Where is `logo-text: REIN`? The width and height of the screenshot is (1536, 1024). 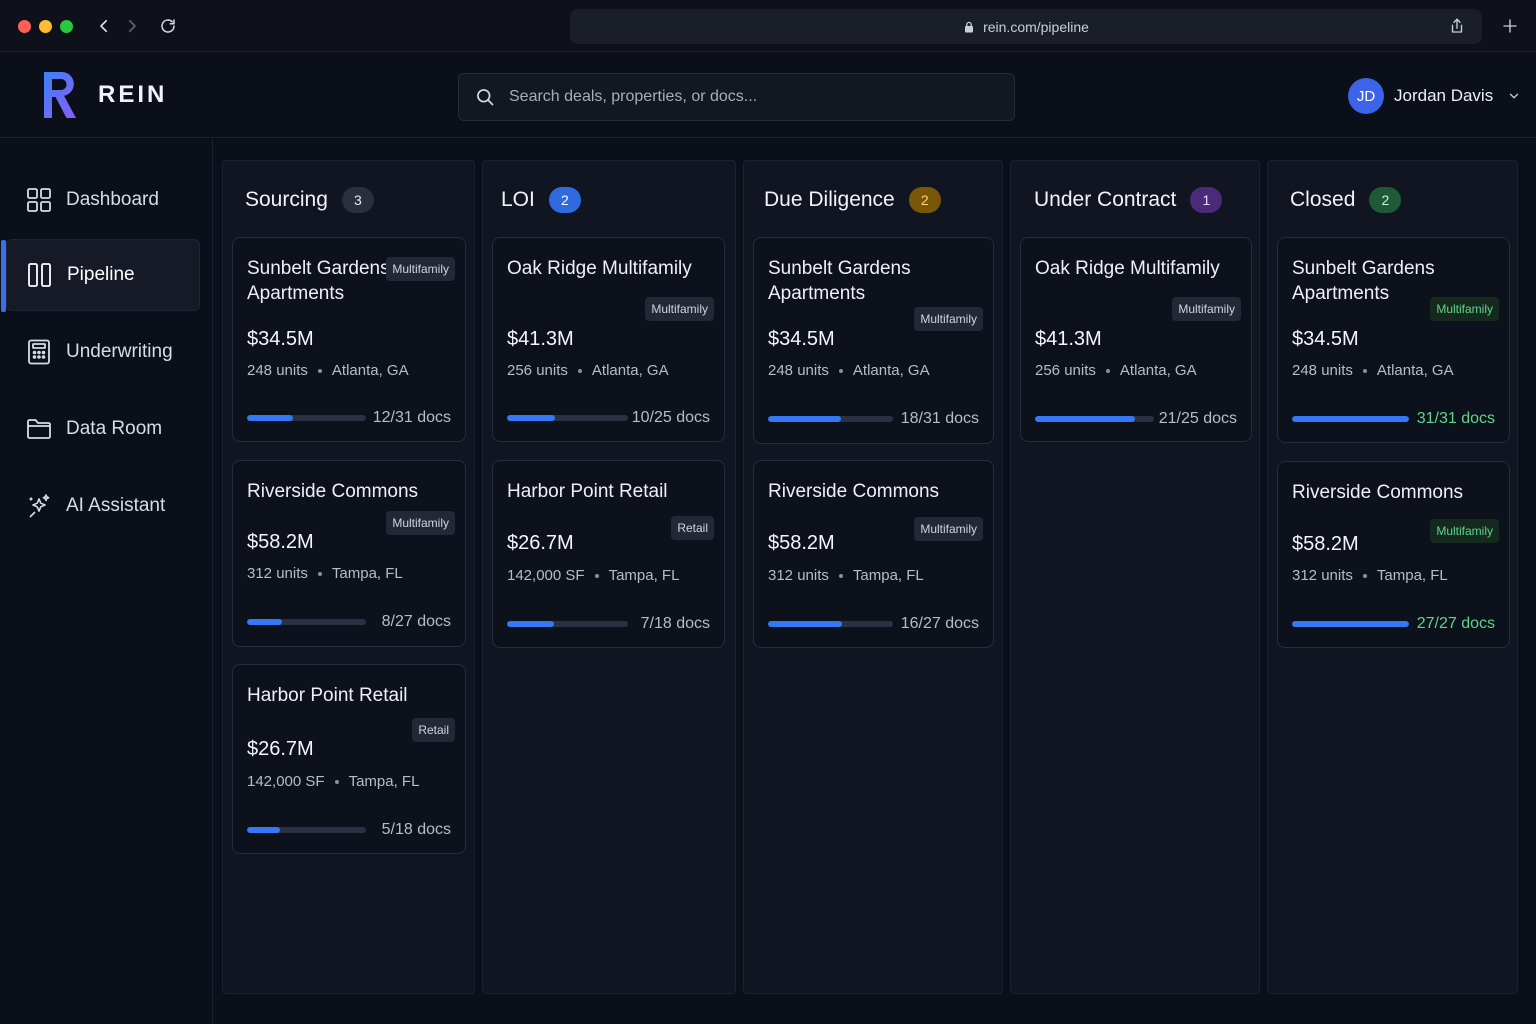
logo-text: REIN is located at coordinates (133, 94).